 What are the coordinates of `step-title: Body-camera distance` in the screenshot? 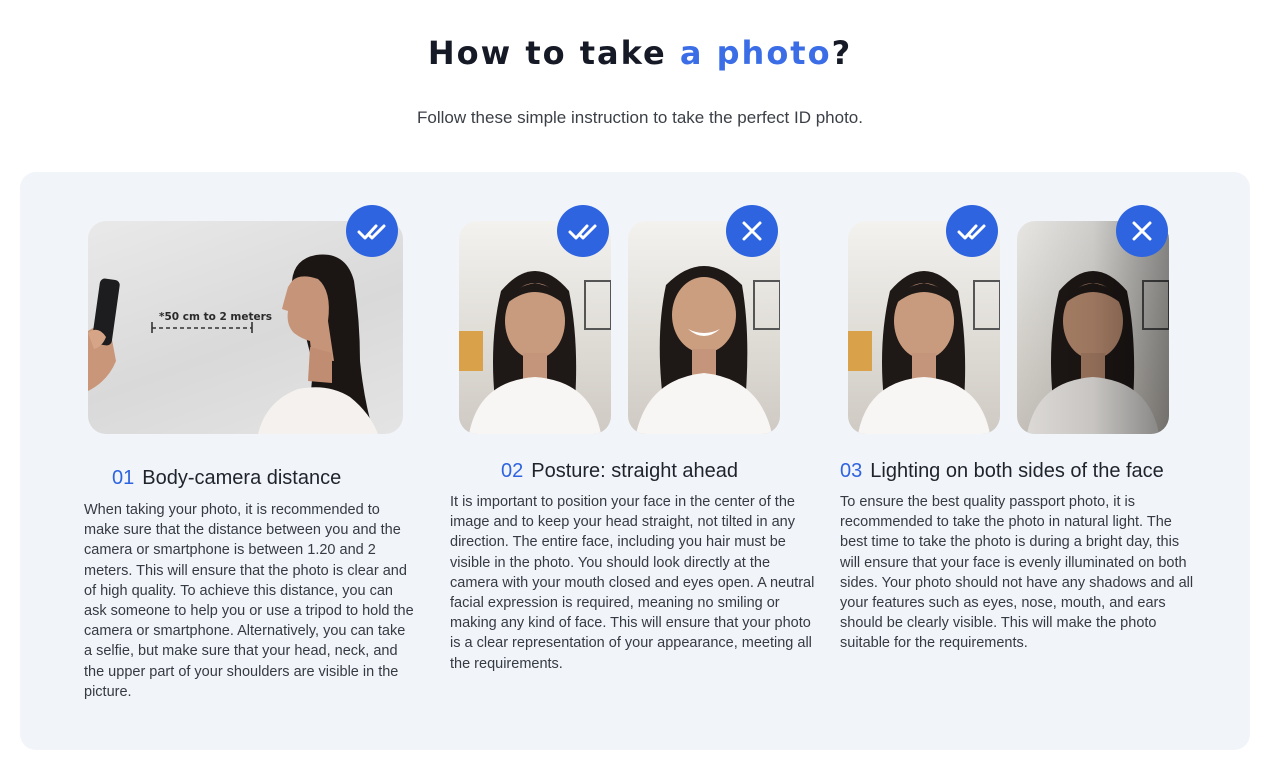 It's located at (242, 478).